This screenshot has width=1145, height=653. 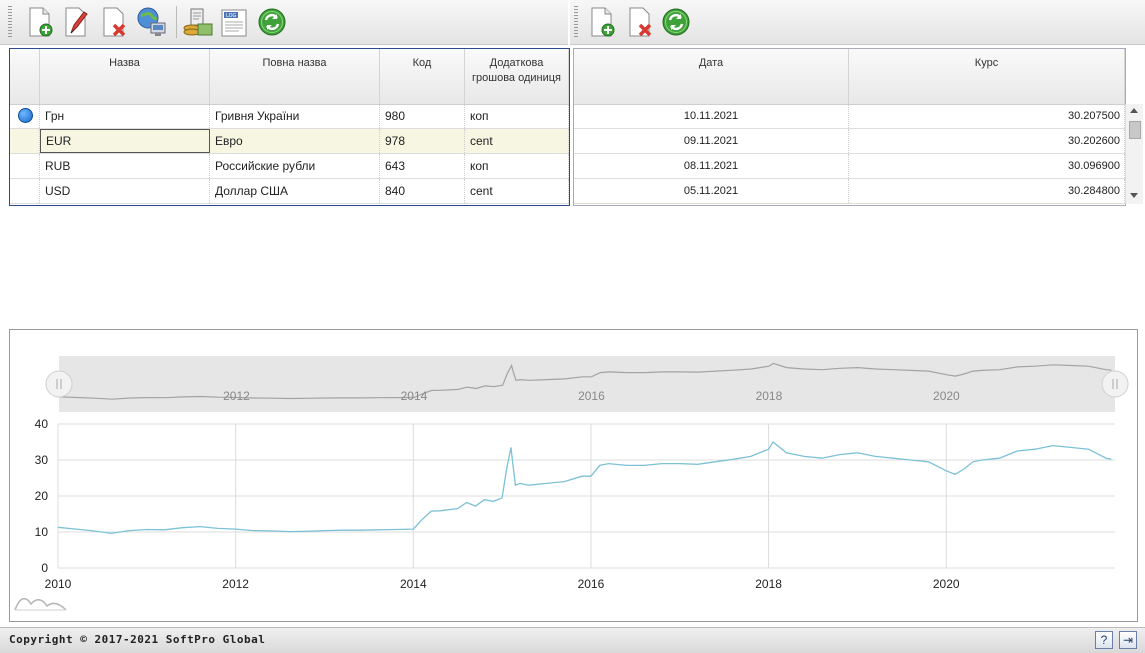 I want to click on help-button: ?, so click(x=1104, y=640).